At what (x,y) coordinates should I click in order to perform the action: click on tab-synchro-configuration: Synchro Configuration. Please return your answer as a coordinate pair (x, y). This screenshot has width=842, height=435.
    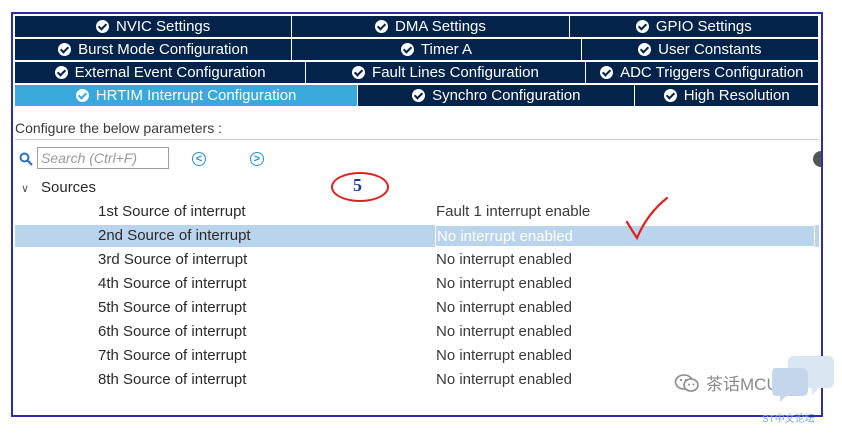
    Looking at the image, I should click on (497, 96).